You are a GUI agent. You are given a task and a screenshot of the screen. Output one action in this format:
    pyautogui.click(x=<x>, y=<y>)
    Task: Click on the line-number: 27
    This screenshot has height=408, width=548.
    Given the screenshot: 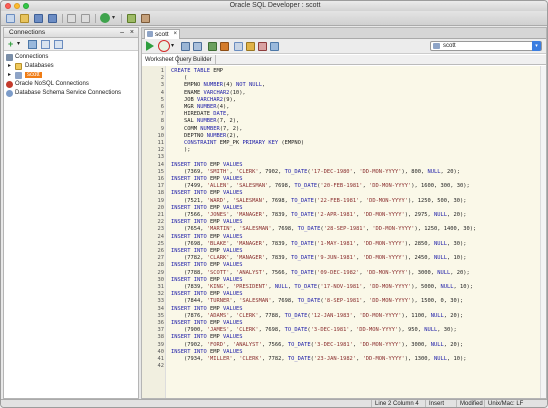 What is the action you would take?
    pyautogui.click(x=161, y=258)
    